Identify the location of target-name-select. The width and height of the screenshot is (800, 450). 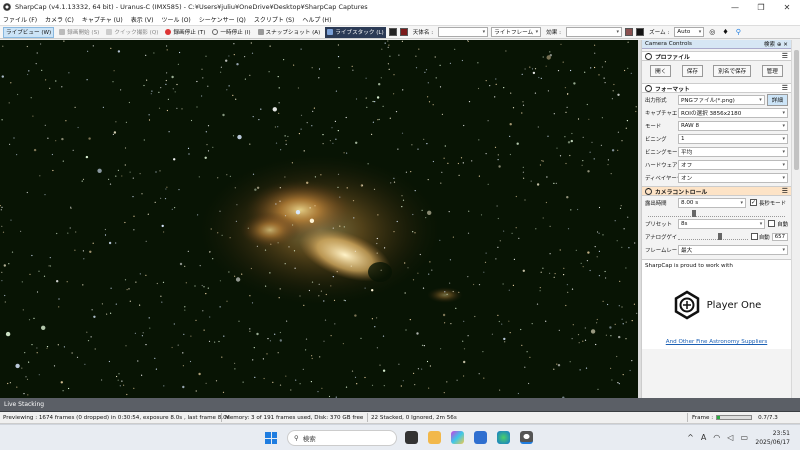
(463, 32).